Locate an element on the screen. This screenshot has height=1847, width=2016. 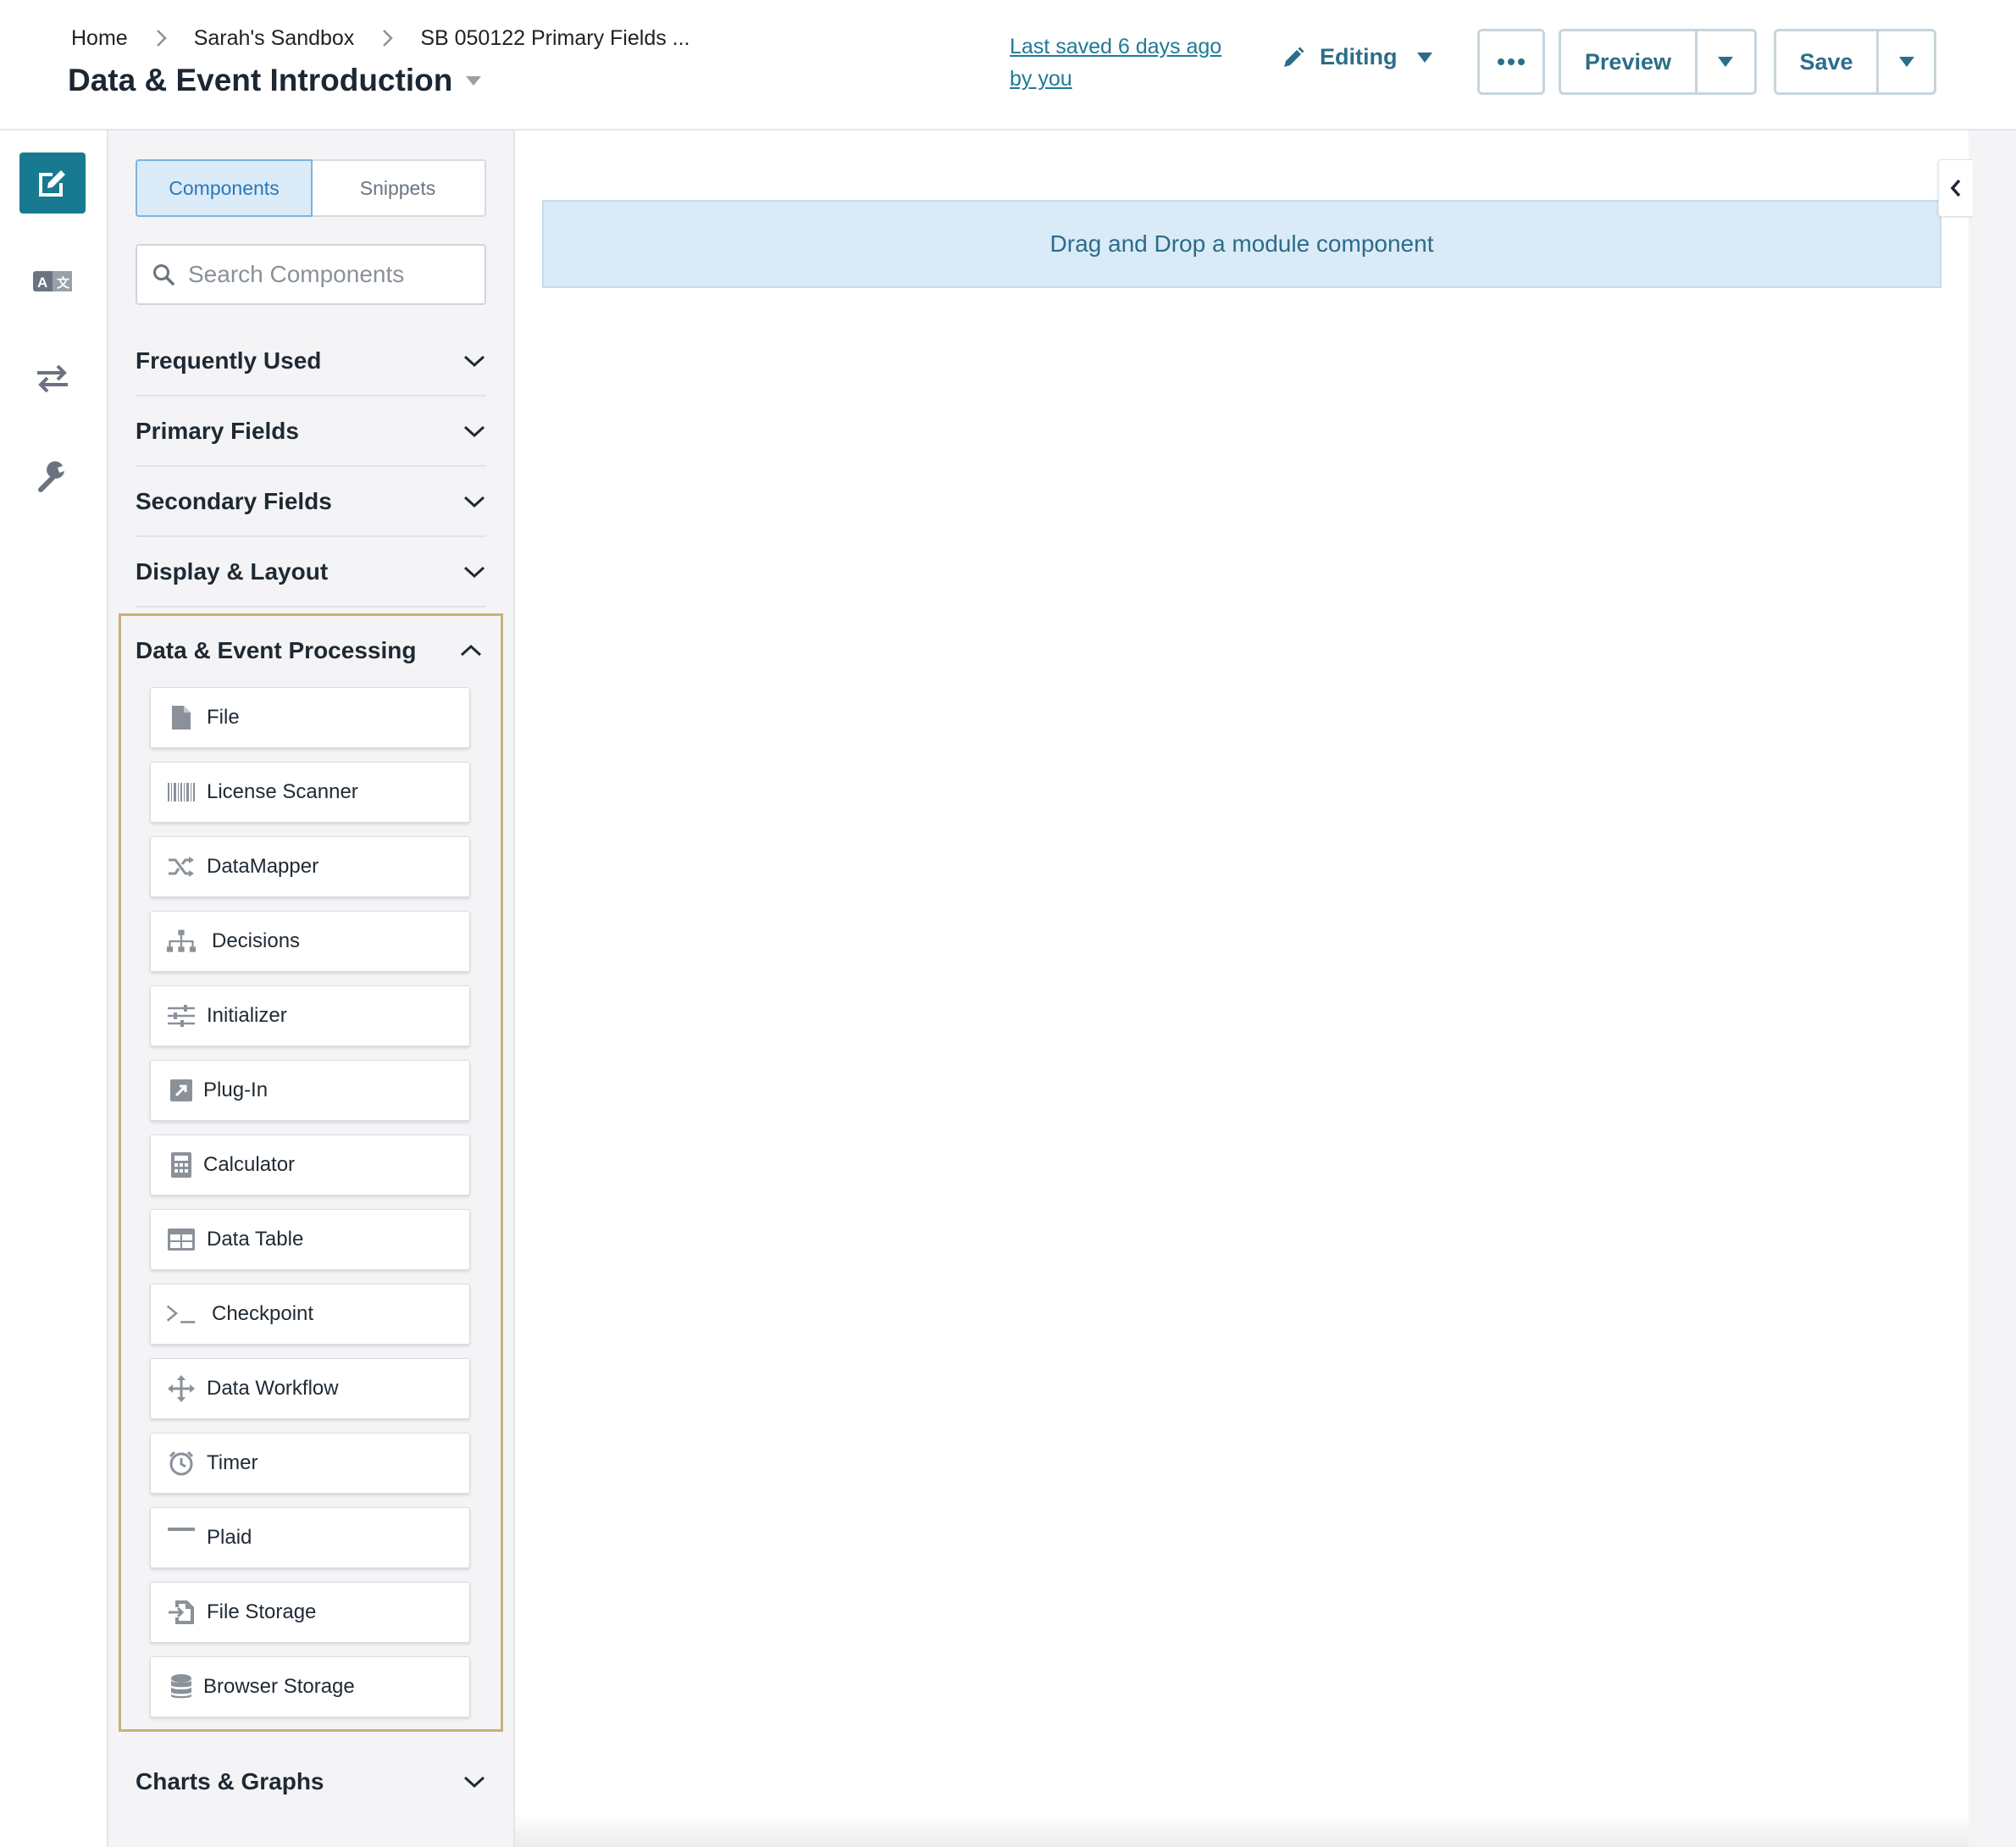
preview-button-group: Preview is located at coordinates (1658, 62).